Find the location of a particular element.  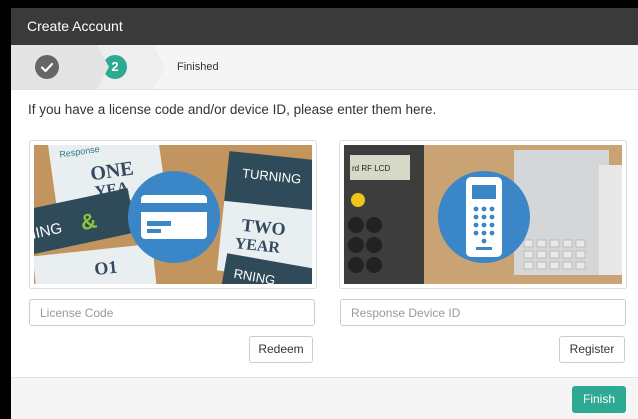

dialog-title: Create Account is located at coordinates (324, 26).